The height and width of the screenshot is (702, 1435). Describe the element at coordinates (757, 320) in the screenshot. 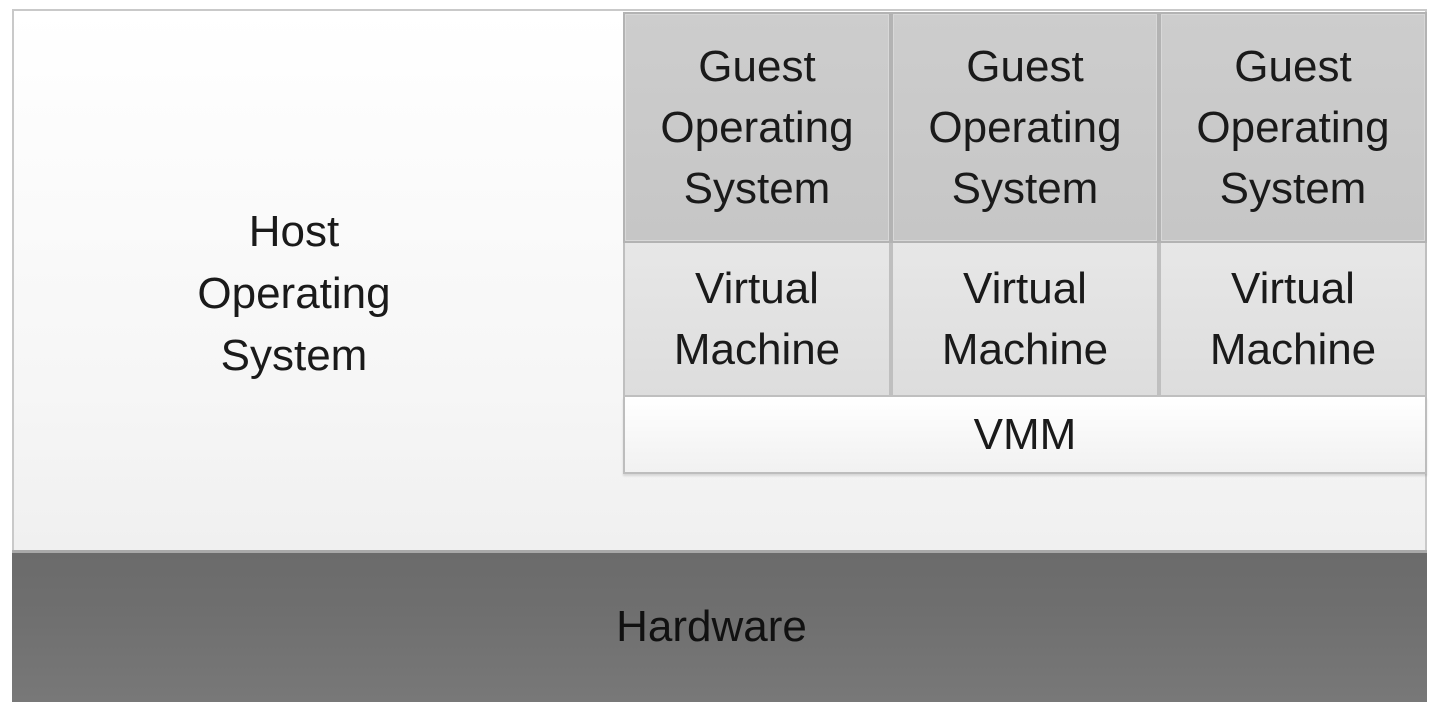

I see `virtual-machine-box-1: Virtual Machine` at that location.